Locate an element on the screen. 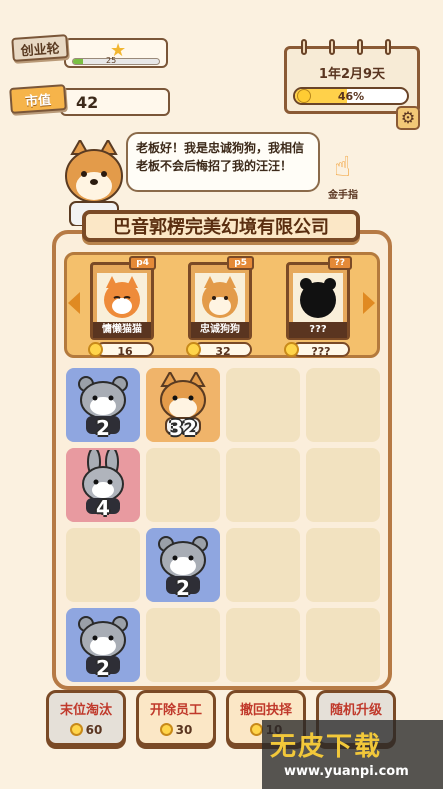 The height and width of the screenshot is (789, 443). recruit-card: p4 慵懒猫猫 is located at coordinates (123, 298).